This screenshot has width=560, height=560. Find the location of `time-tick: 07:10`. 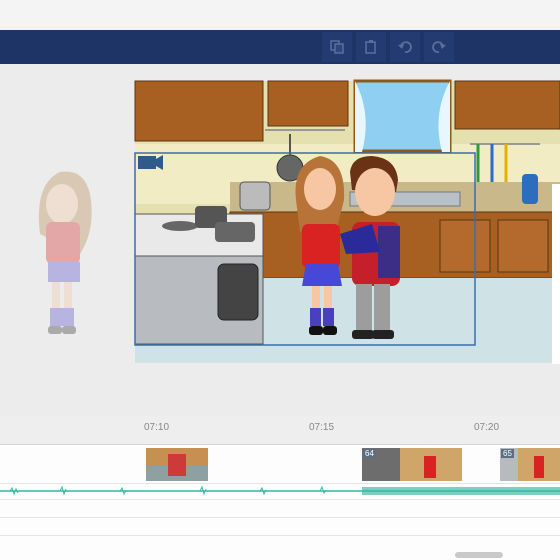

time-tick: 07:10 is located at coordinates (157, 427).